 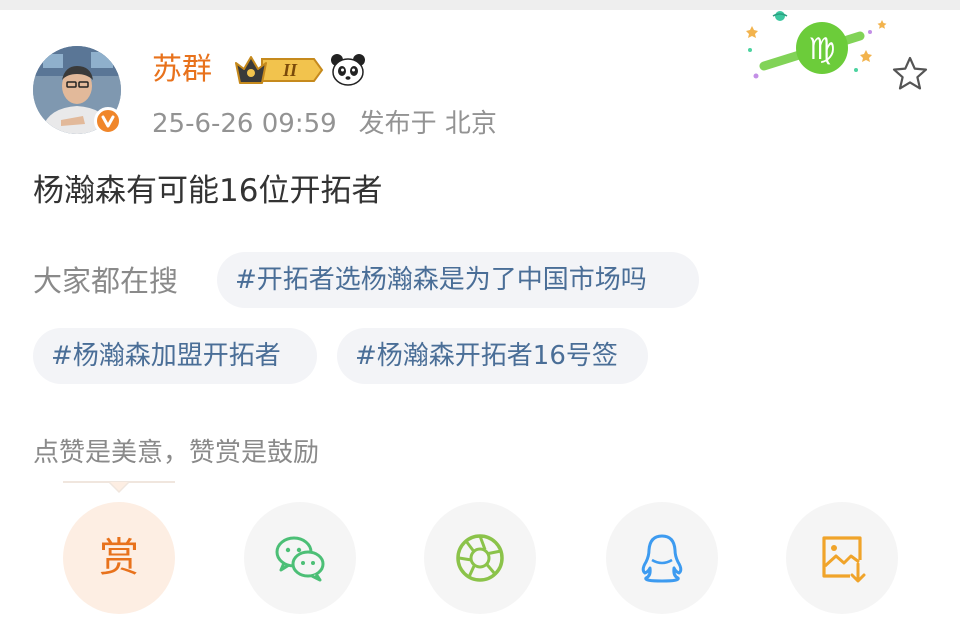 I want to click on save-image-button, so click(x=842, y=558).